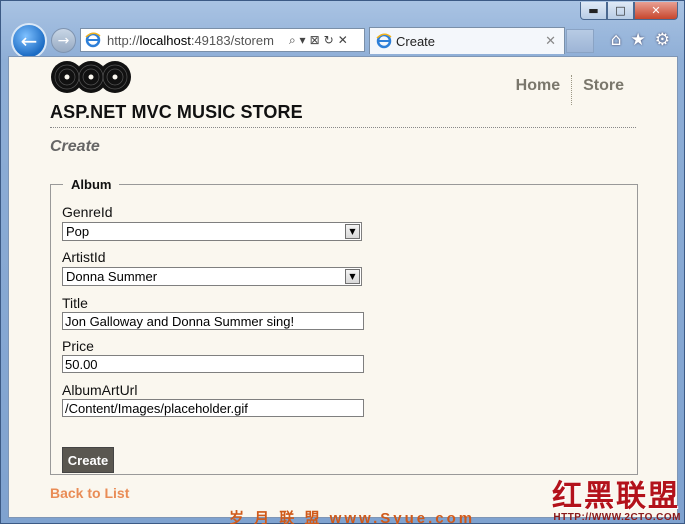 The image size is (685, 524). I want to click on address-tools: ⌕ ▾ ⊠ ↻ ✕, so click(318, 40).